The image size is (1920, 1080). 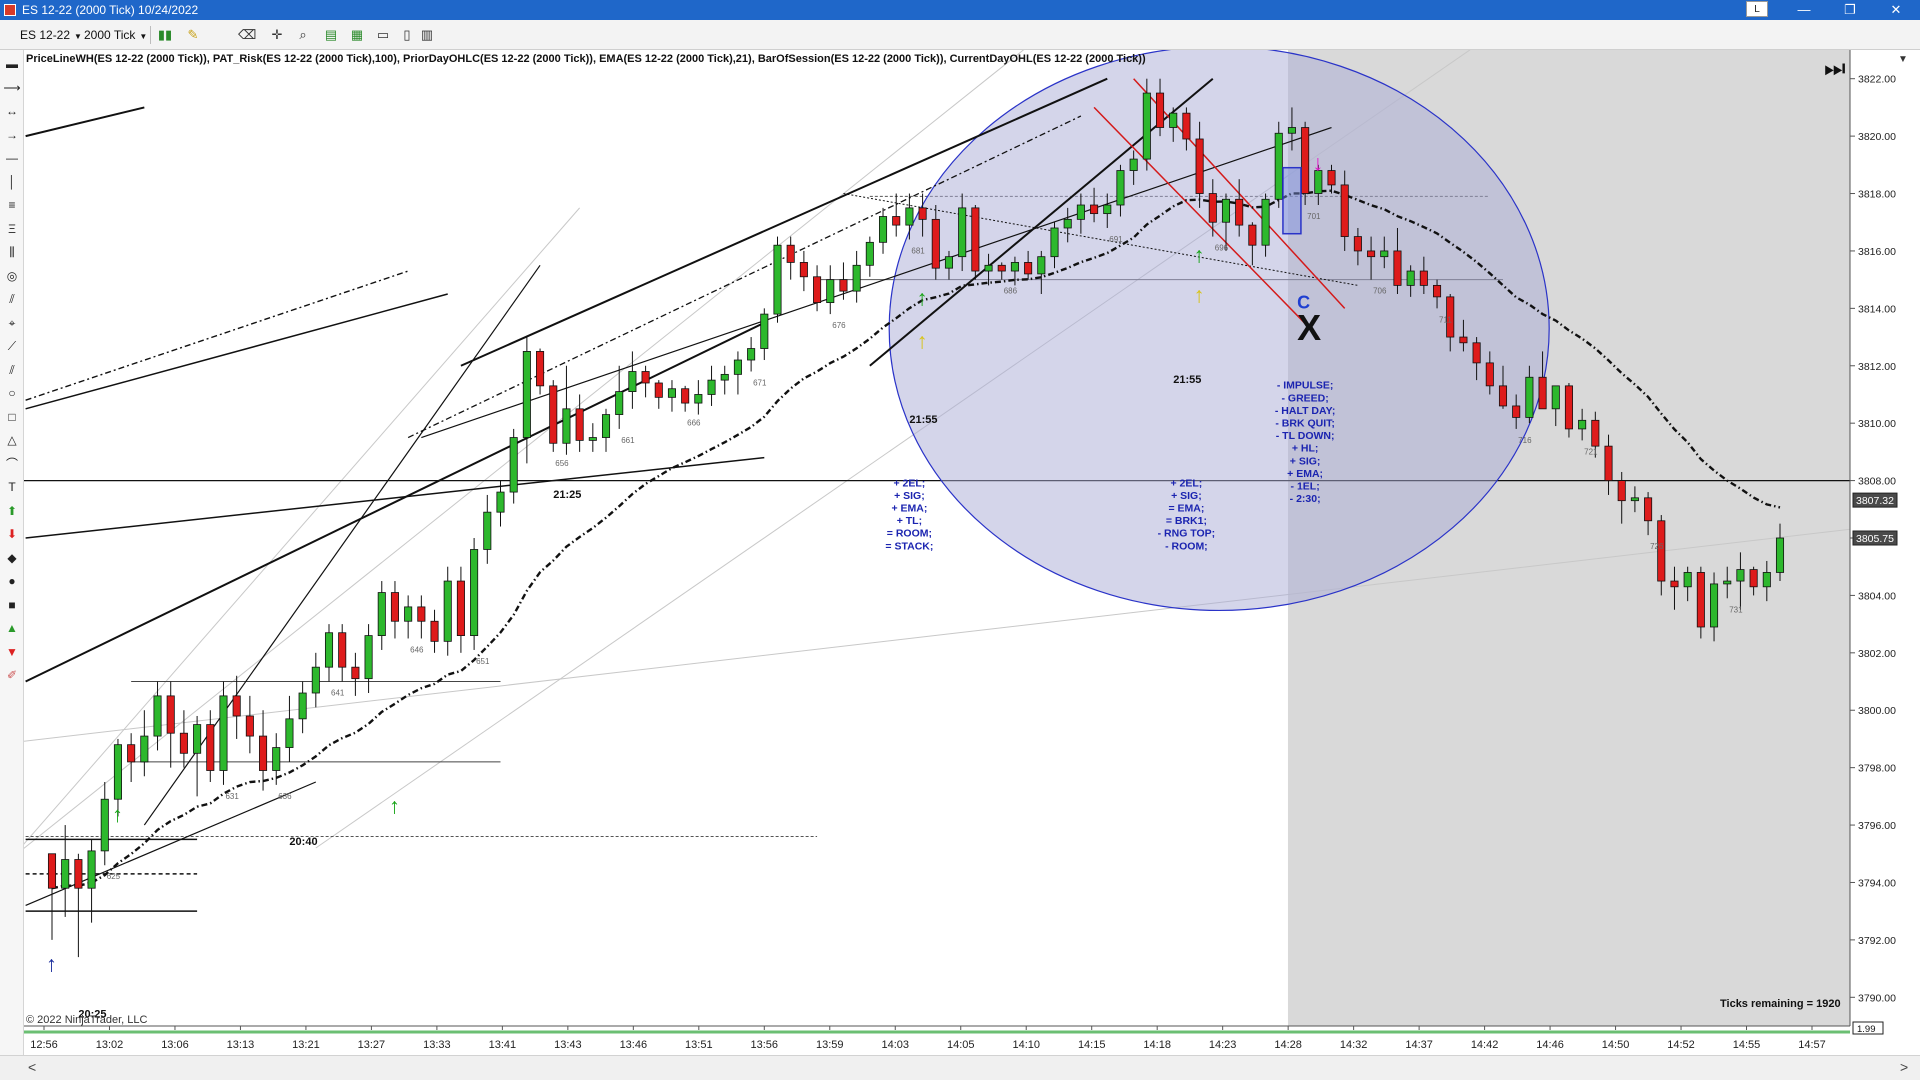 What do you see at coordinates (331, 35) in the screenshot?
I see `data-box-icon: ▤` at bounding box center [331, 35].